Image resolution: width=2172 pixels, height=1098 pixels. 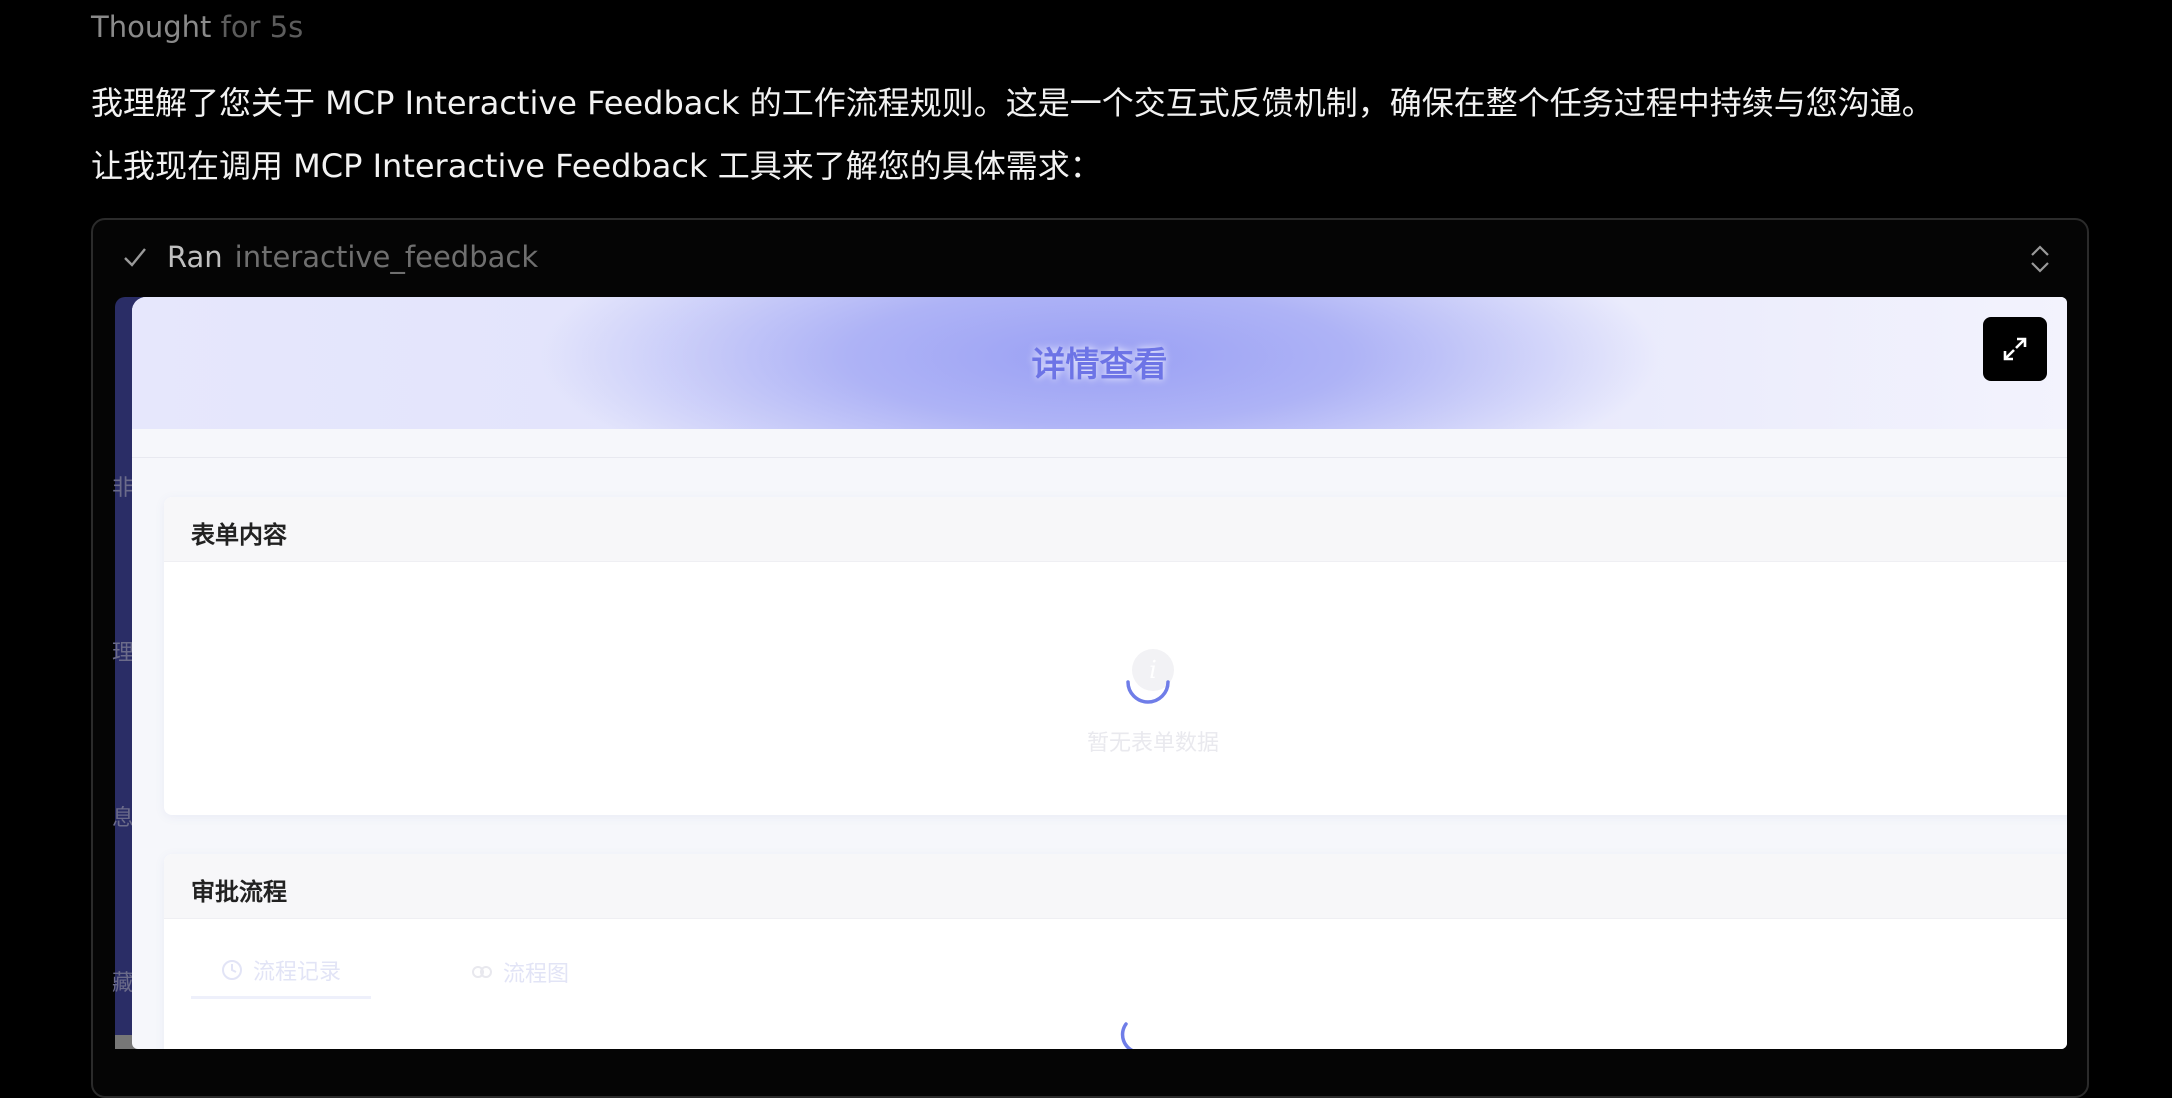 I want to click on tab-flow-records: 流程记录, so click(x=281, y=976).